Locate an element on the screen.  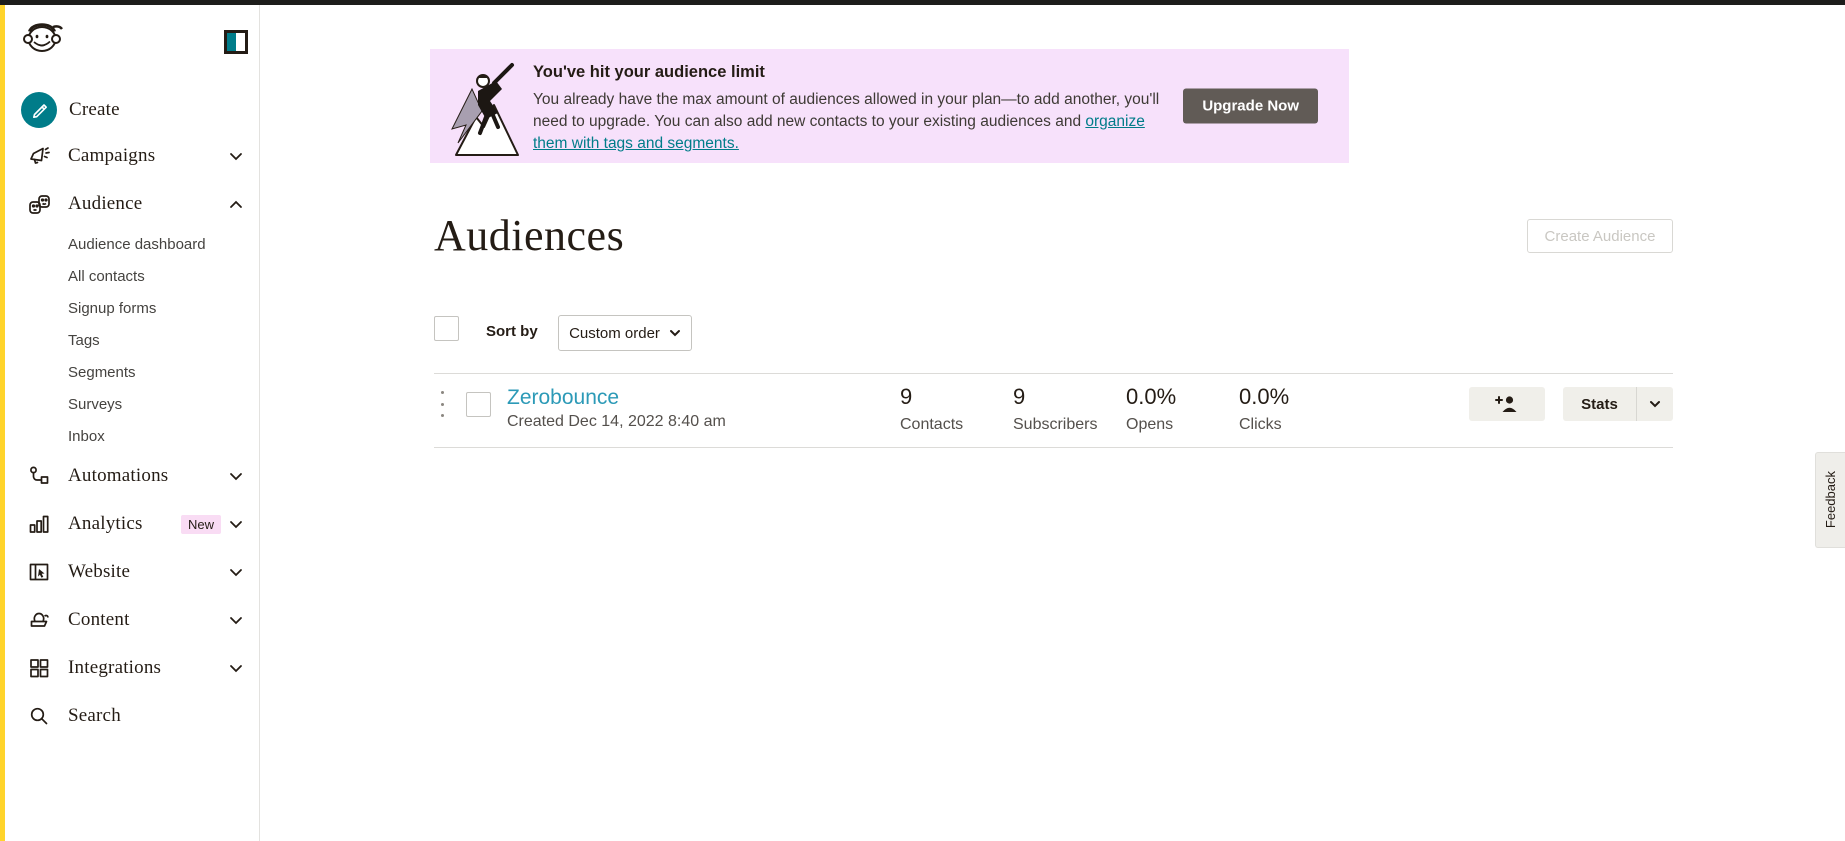
sidebar-item-campaigns: Campaigns is located at coordinates (129, 156).